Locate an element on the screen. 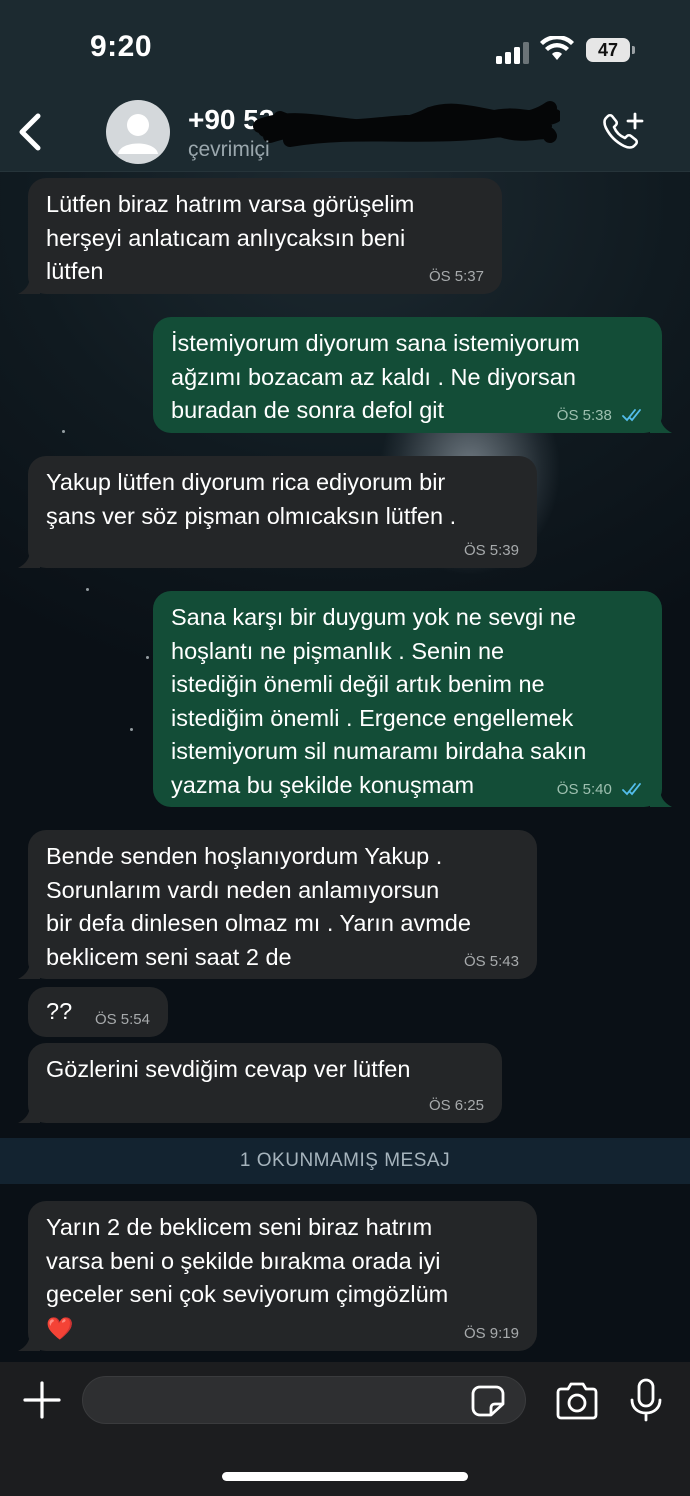  message-line: ağzımı bozacam az kaldı . Ne diyorsan is located at coordinates (373, 376).